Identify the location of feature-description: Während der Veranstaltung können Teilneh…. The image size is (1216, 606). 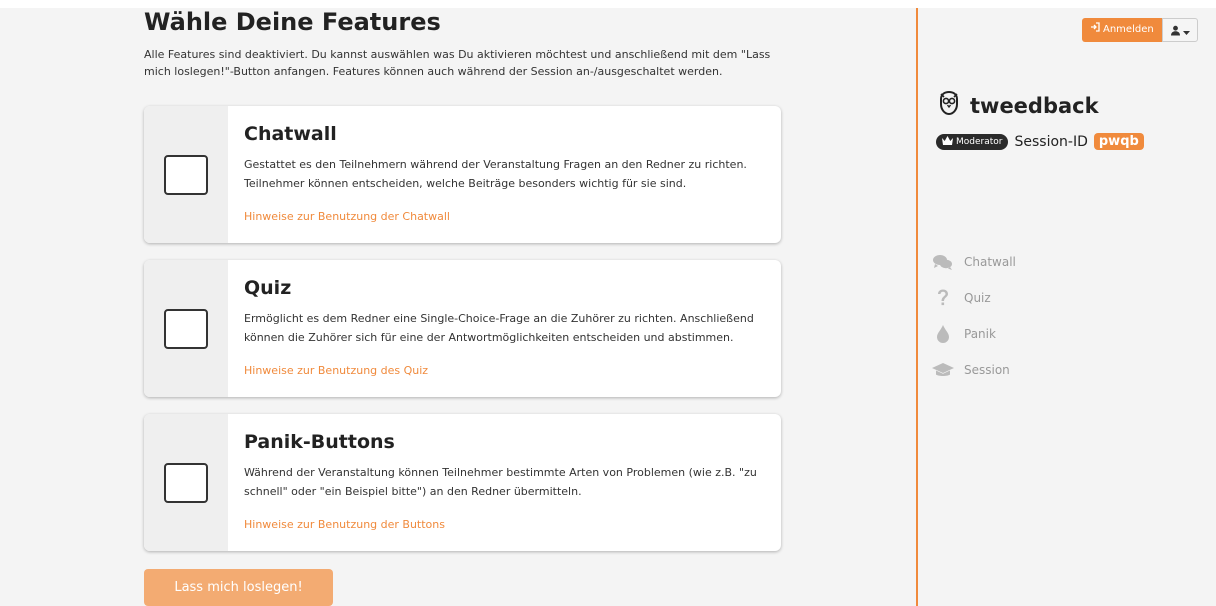
(500, 482).